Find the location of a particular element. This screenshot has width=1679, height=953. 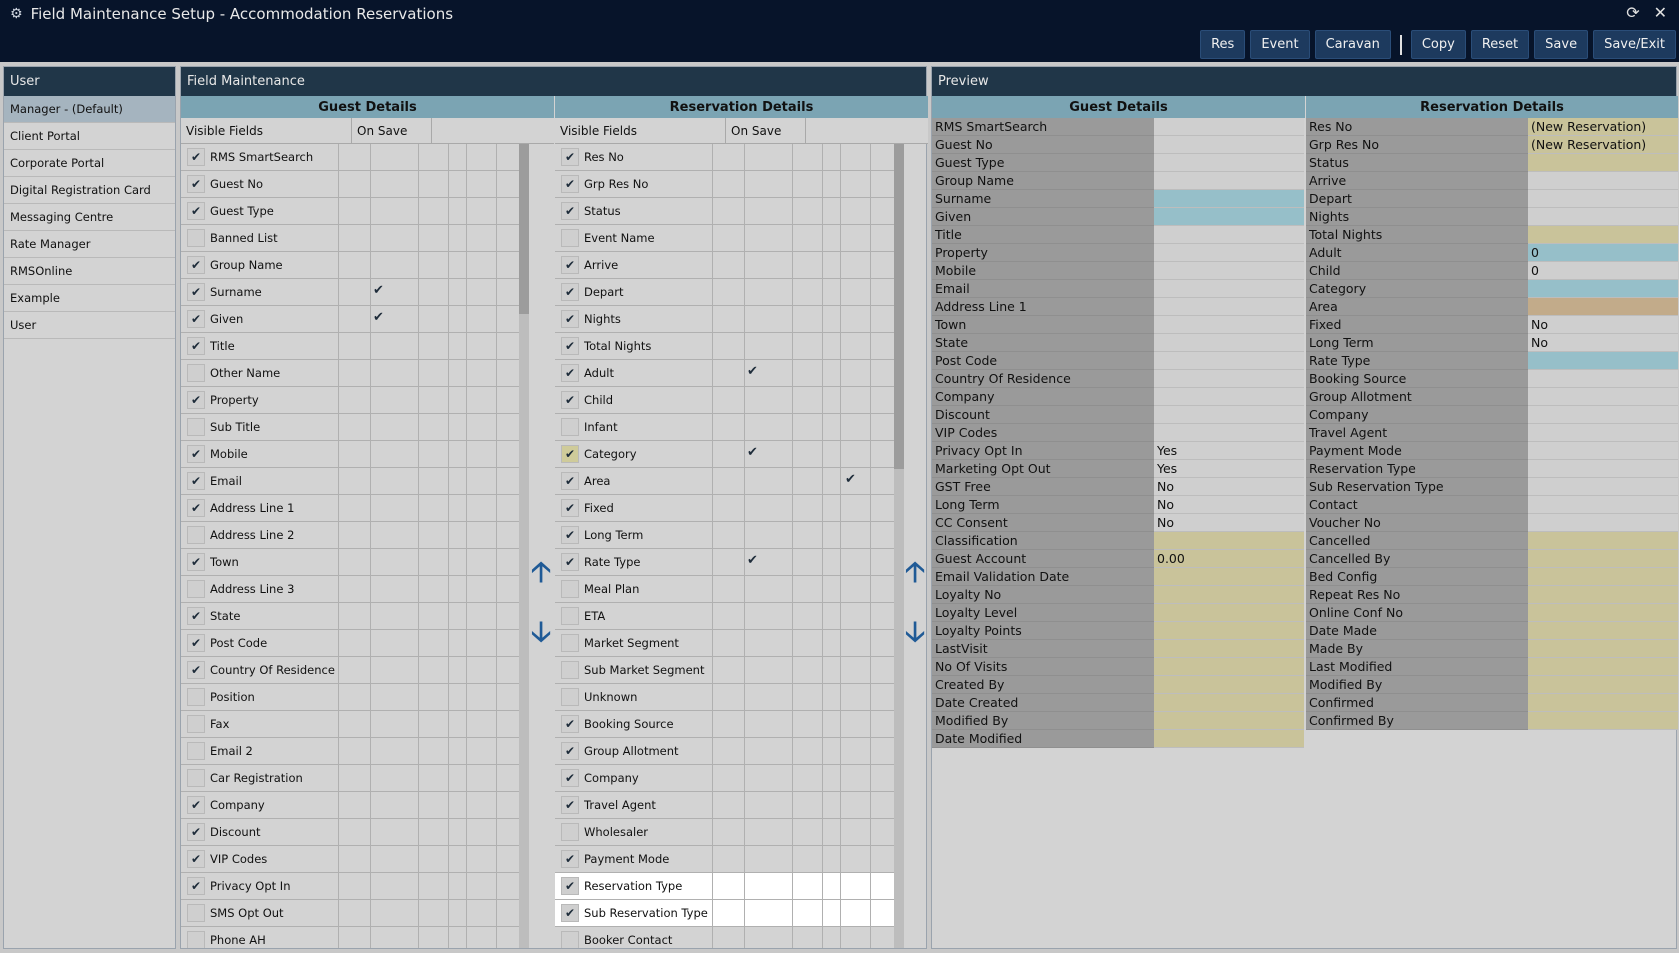

res-button: Res is located at coordinates (1223, 44).